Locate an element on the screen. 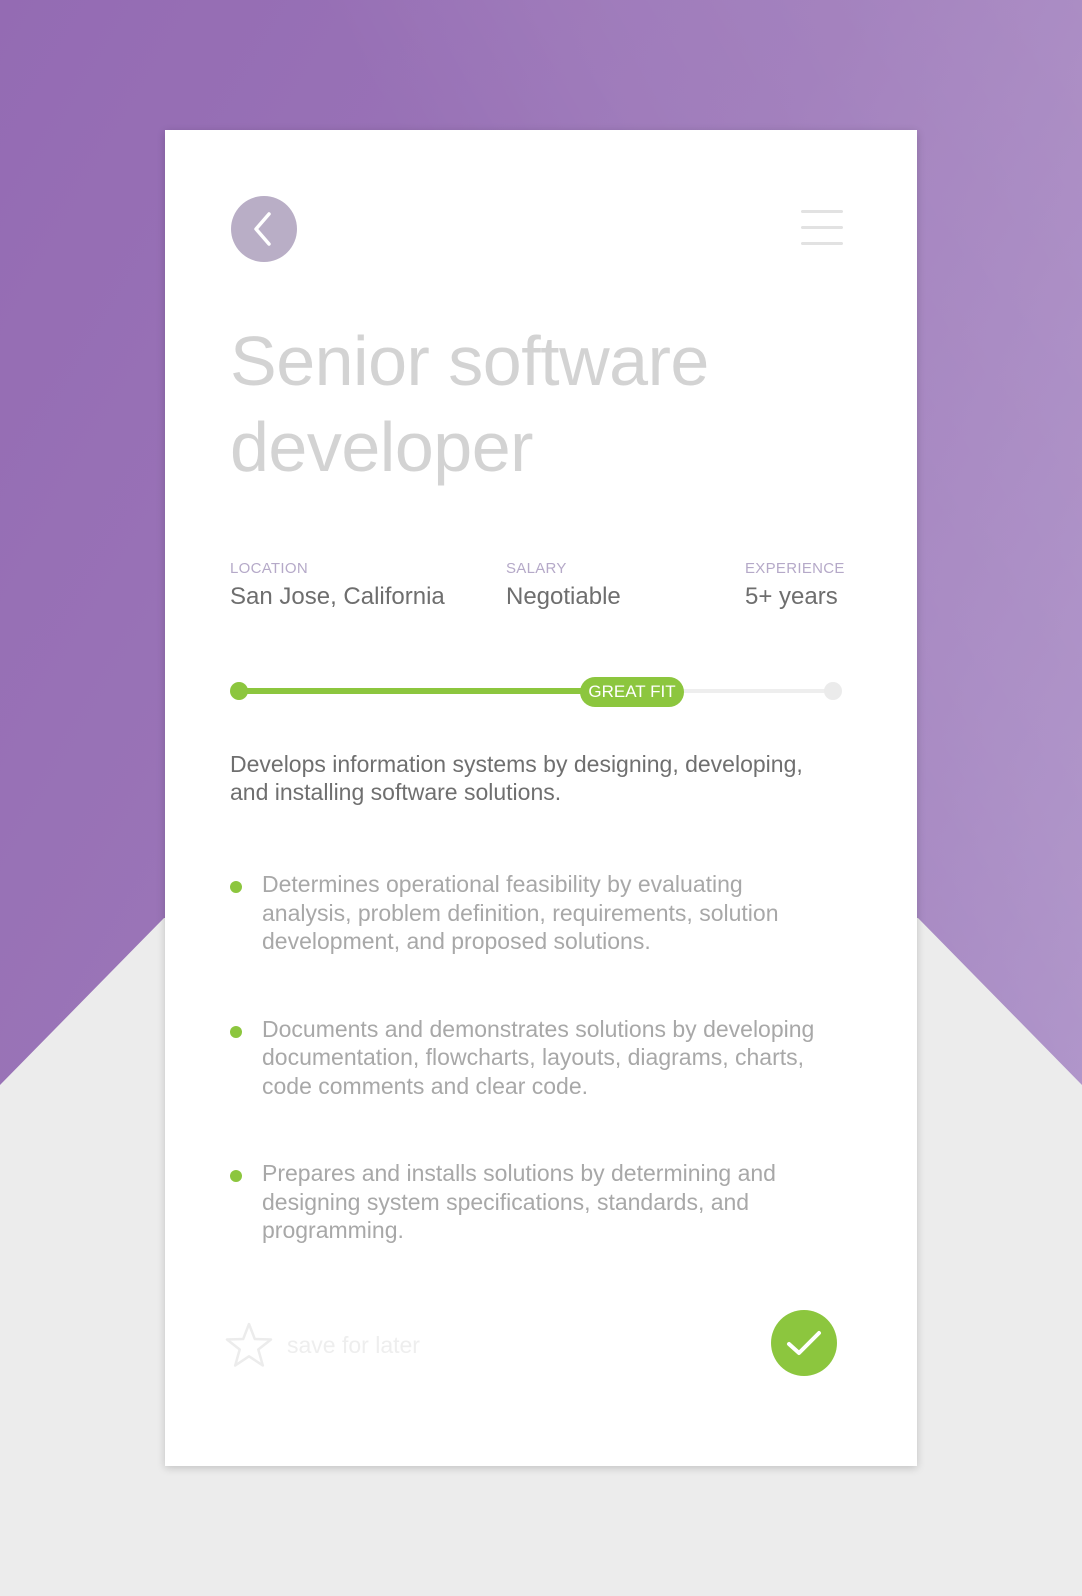 The height and width of the screenshot is (1596, 1082). salary-value: Negotiable is located at coordinates (563, 596).